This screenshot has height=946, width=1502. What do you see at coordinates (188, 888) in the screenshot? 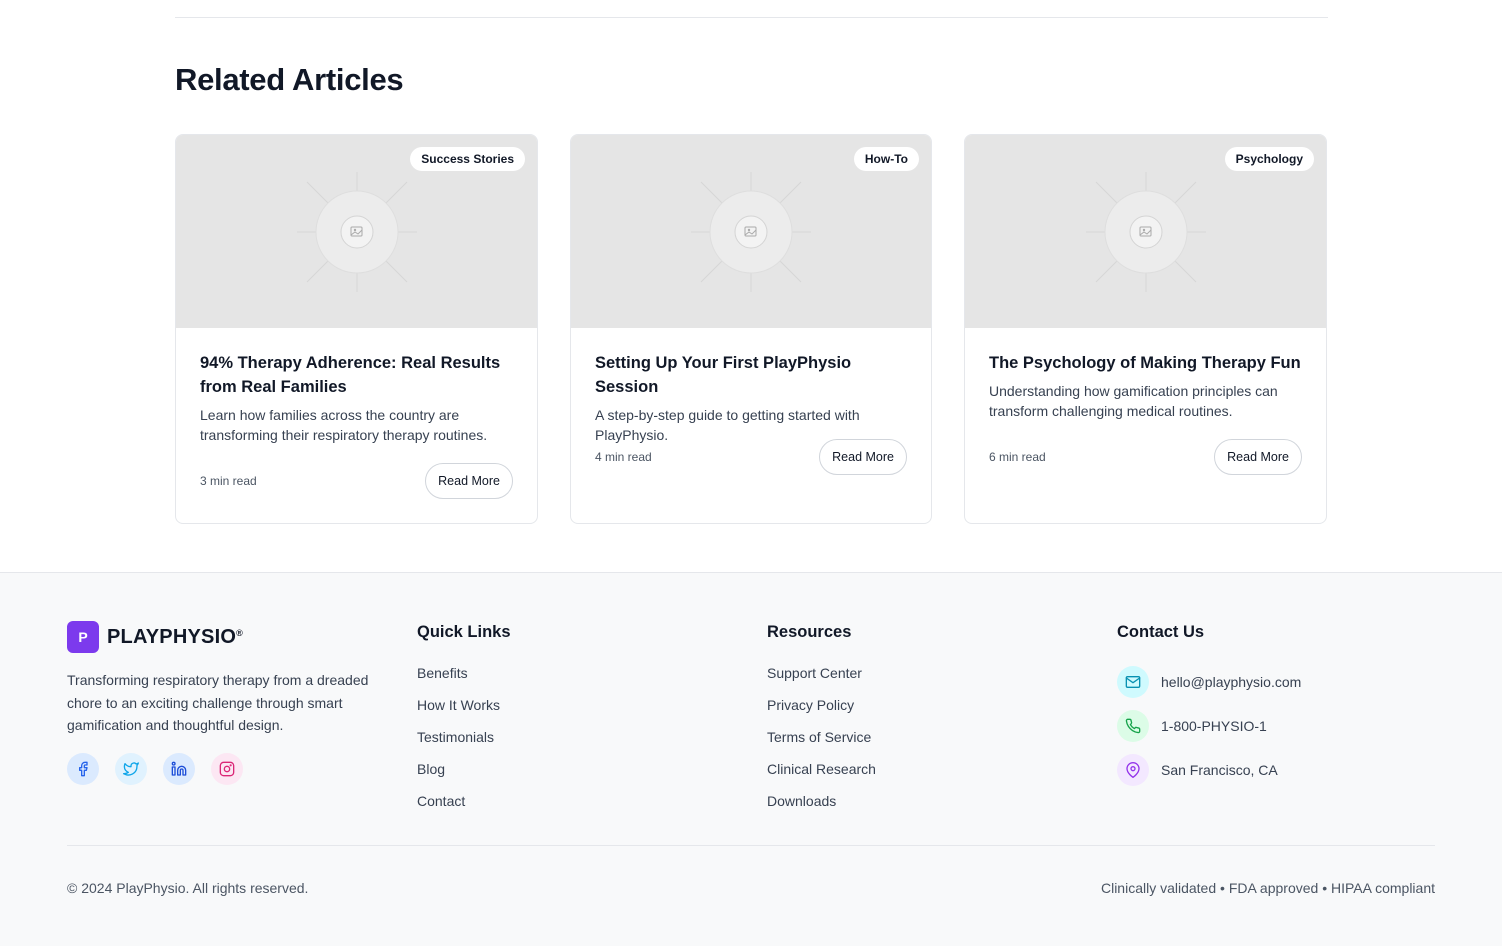
I see `copyright-text: © 2024 PlayPhysio. All rights reserved.` at bounding box center [188, 888].